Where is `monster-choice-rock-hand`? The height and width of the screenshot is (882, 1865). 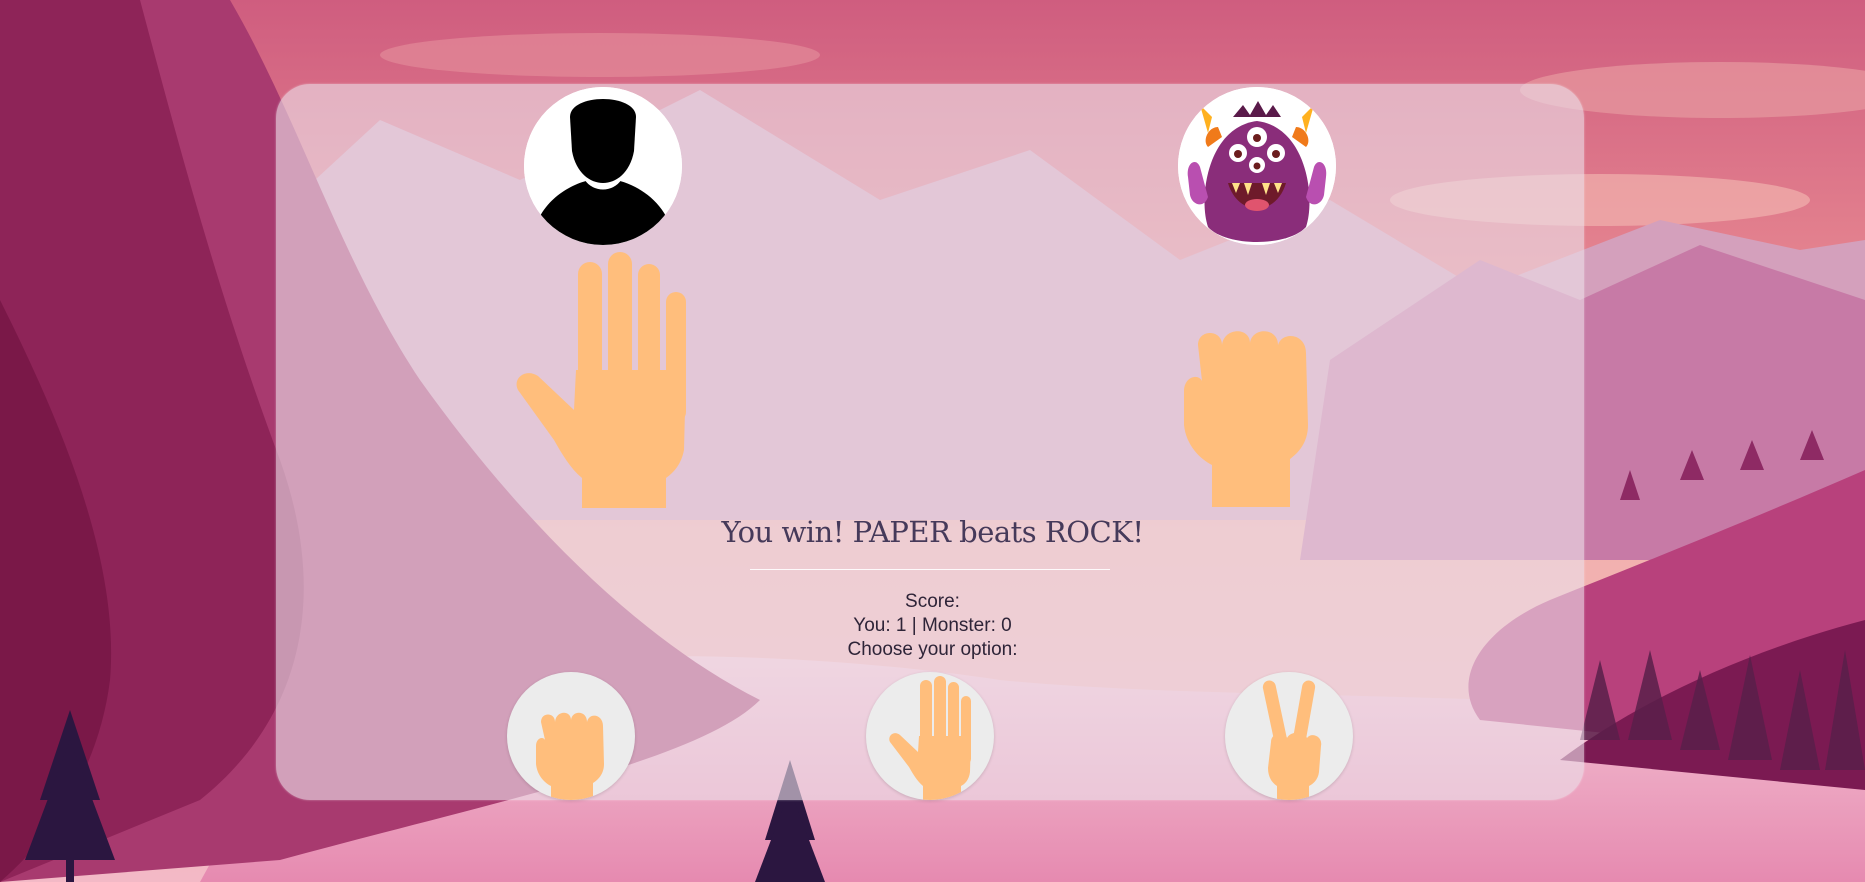
monster-choice-rock-hand is located at coordinates (1253, 417).